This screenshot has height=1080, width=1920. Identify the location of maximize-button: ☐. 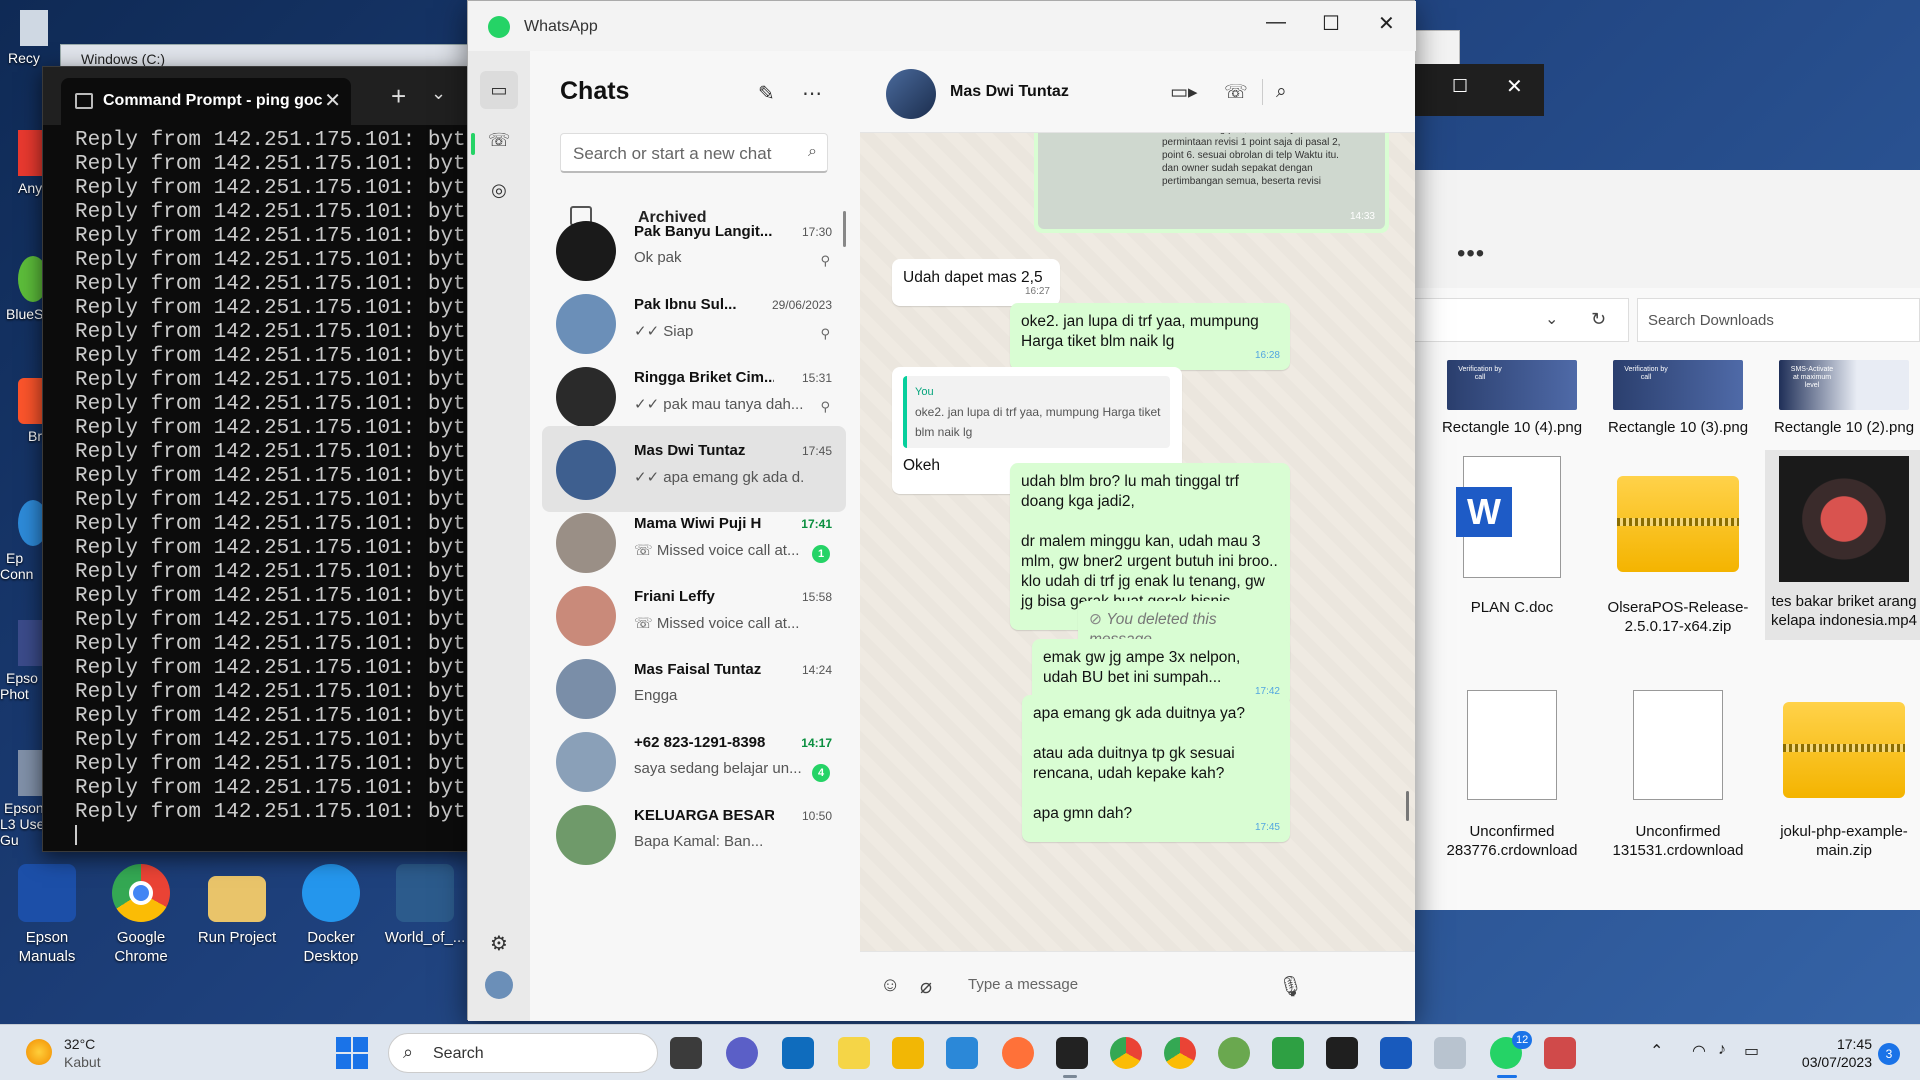
(1331, 23).